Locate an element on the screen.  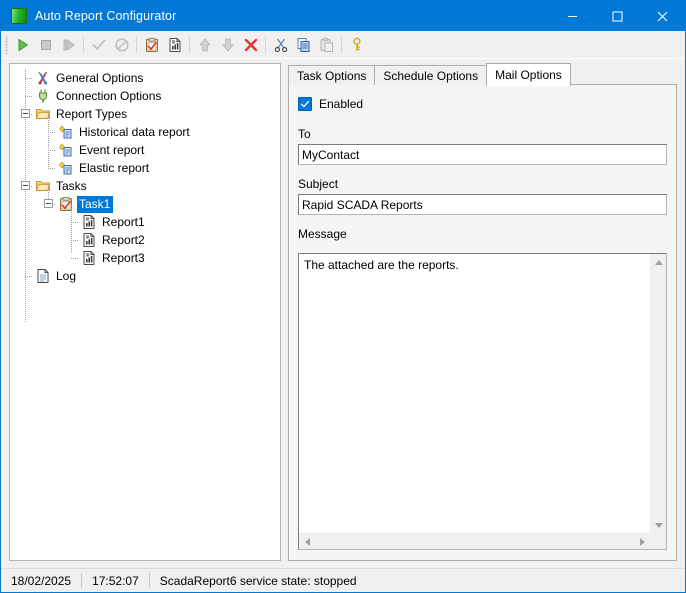
tree-node-task1: Task1 is located at coordinates (145, 199).